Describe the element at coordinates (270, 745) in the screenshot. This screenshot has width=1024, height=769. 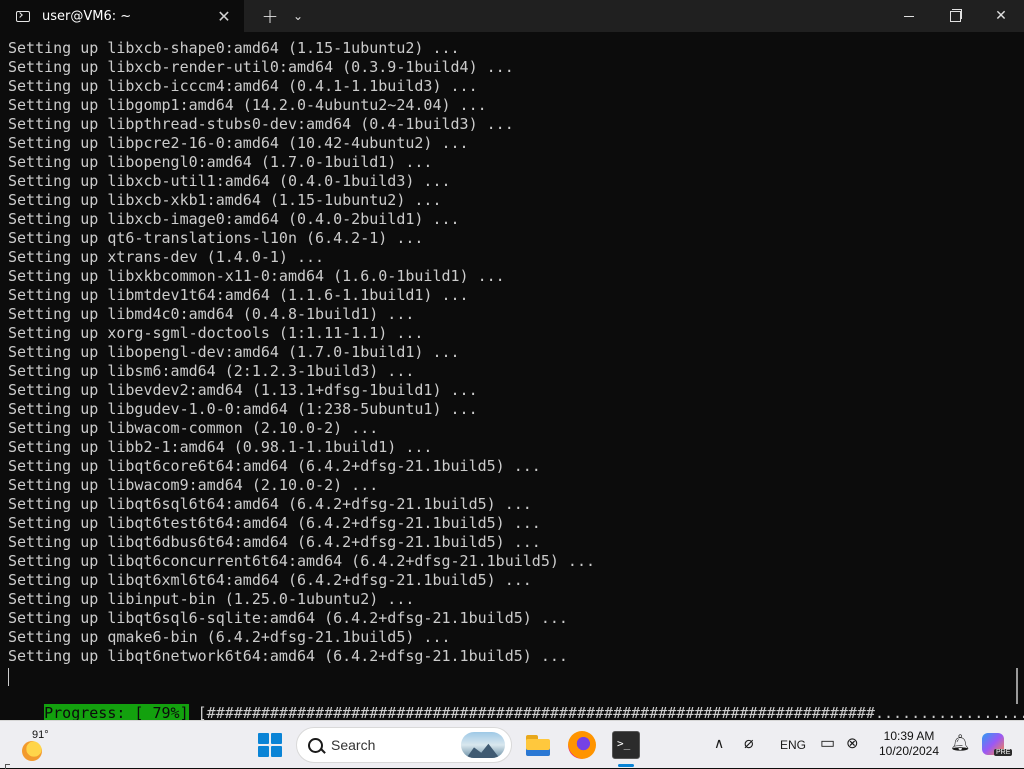
I see `start-button` at that location.